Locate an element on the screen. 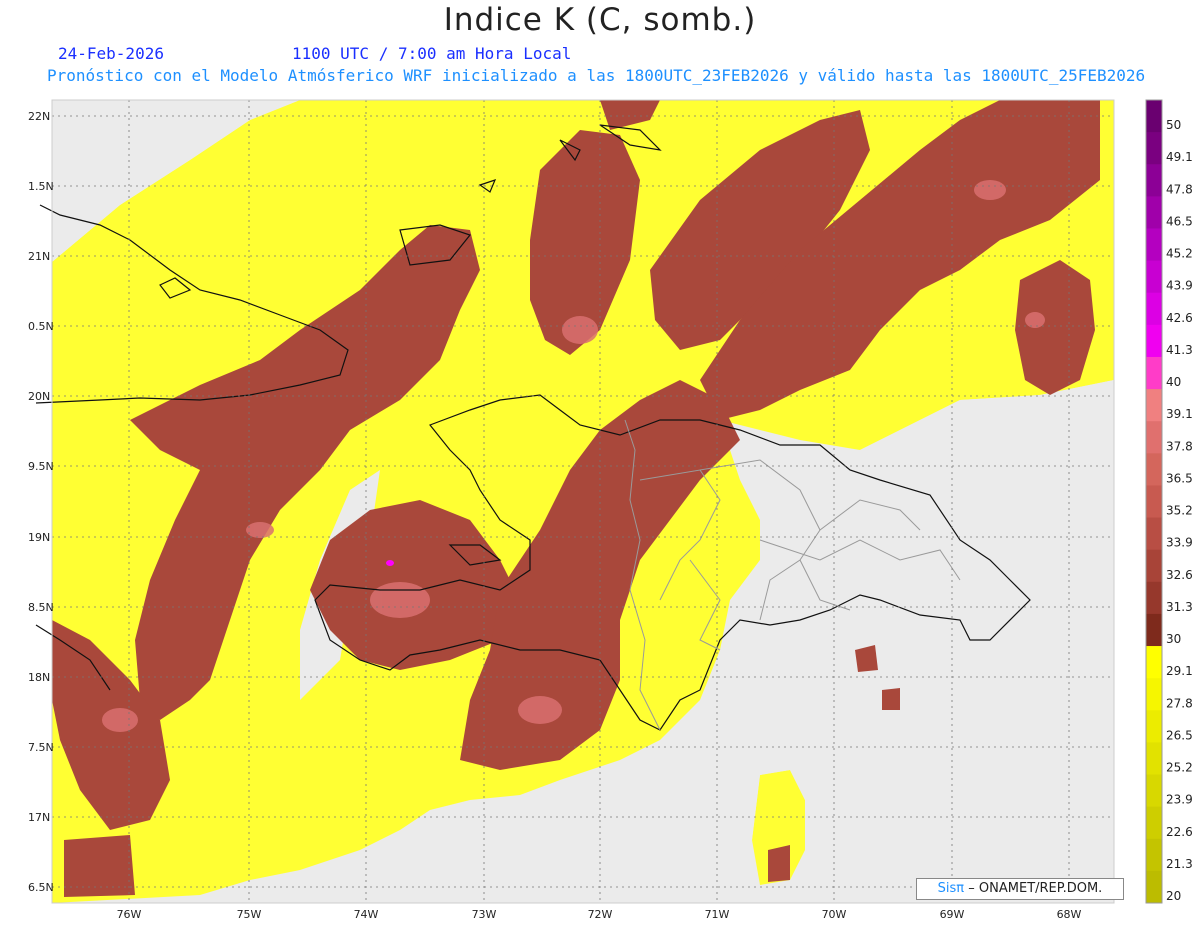 This screenshot has width=1200, height=927. colorbar-label: 35.2 is located at coordinates (1179, 511).